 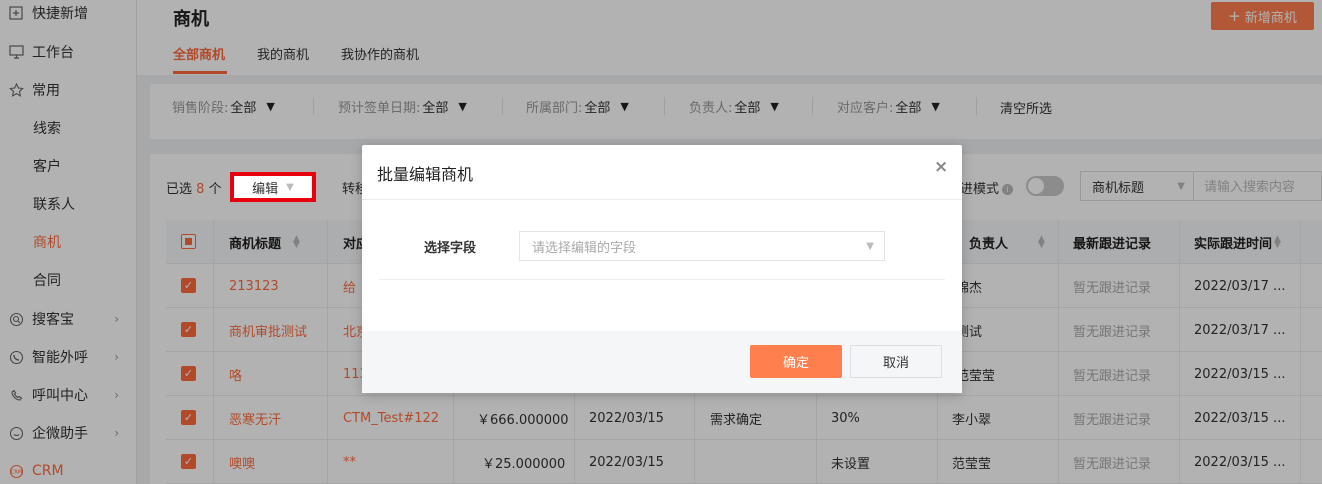 I want to click on dialog-title: 批量编辑商机, so click(x=425, y=174).